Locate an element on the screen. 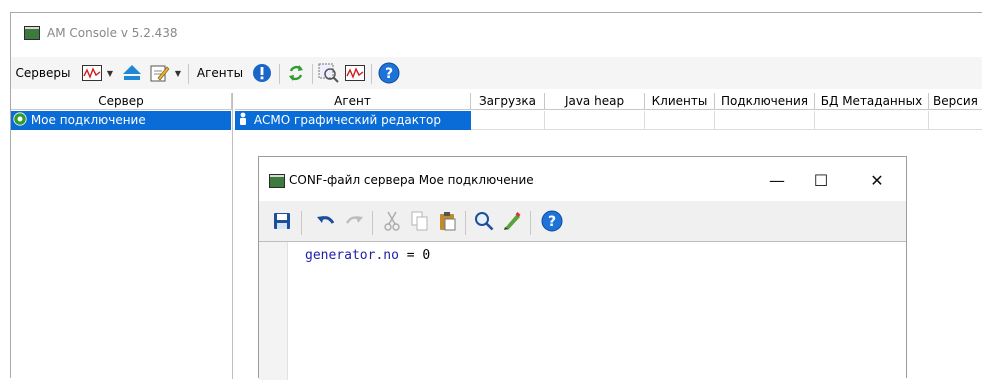 Image resolution: width=982 pixels, height=380 pixels. config-value: 0 is located at coordinates (426, 255).